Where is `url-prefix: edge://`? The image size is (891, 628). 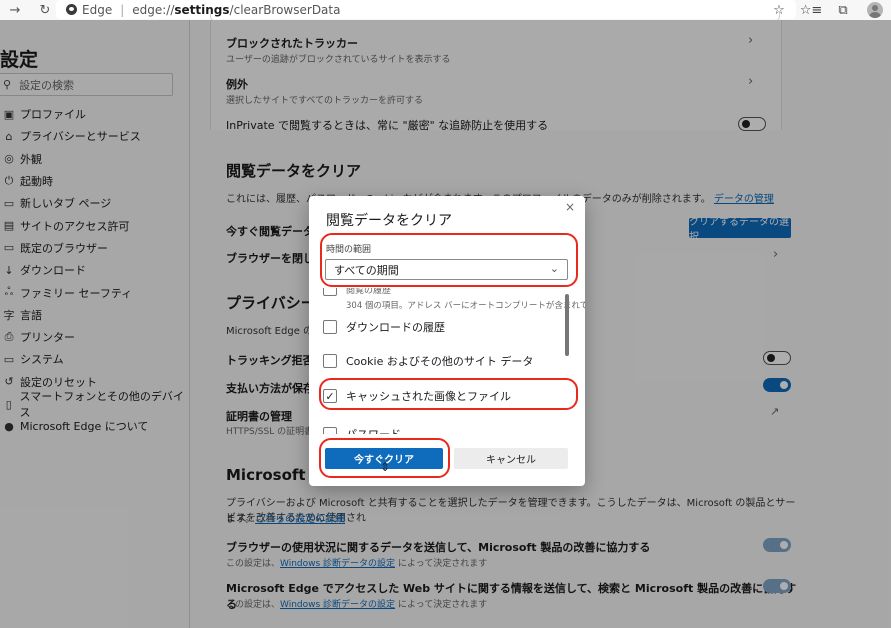
url-prefix: edge:// is located at coordinates (153, 9).